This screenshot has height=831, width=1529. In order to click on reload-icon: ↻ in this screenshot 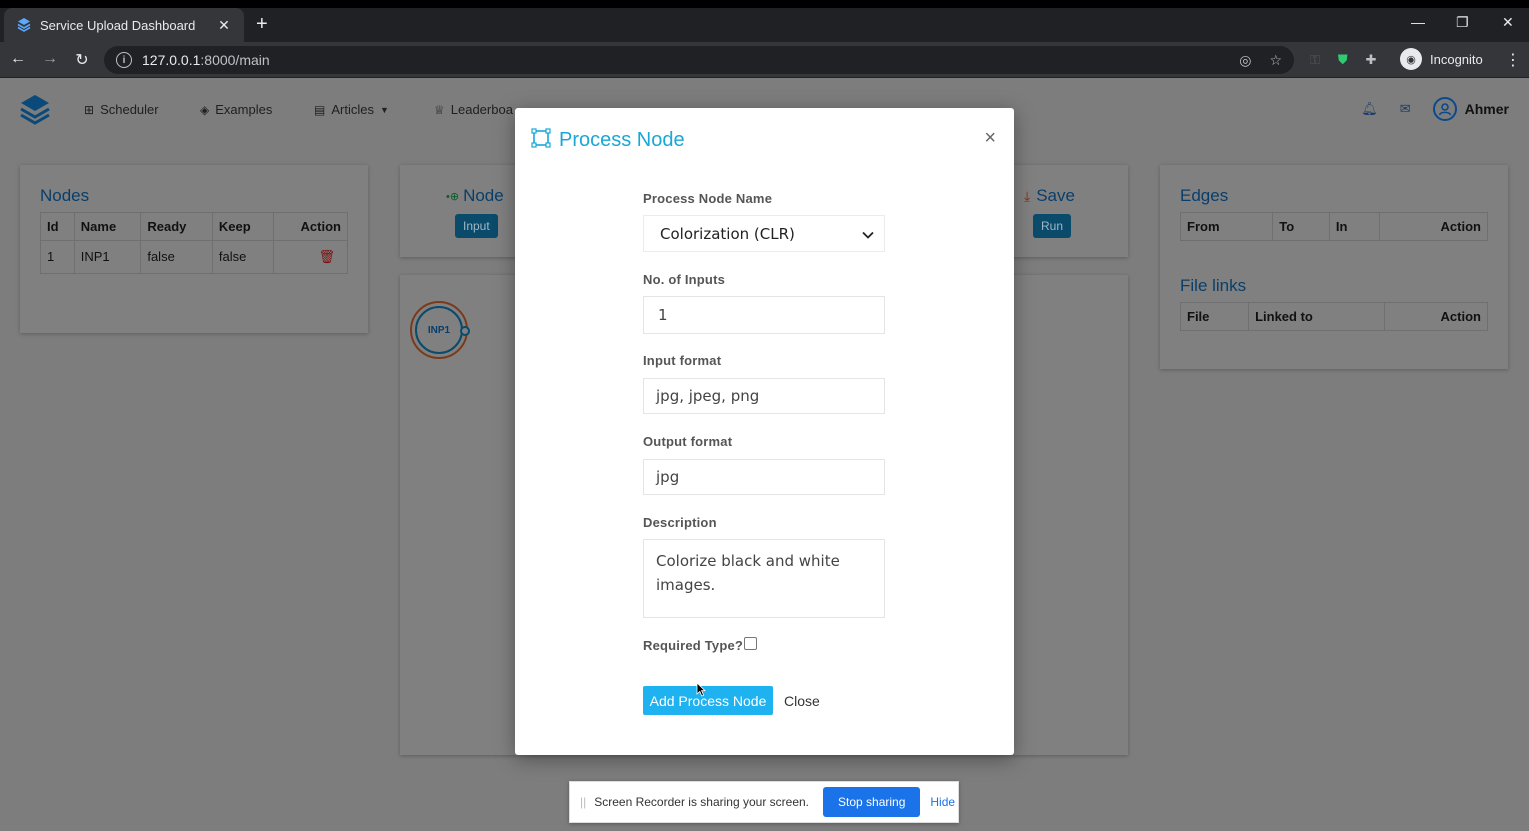, I will do `click(82, 60)`.